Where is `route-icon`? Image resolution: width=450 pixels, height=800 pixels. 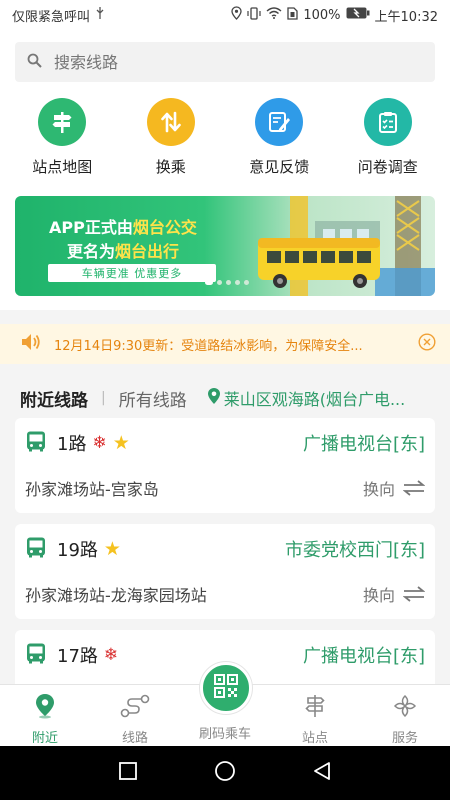
route-icon is located at coordinates (135, 708).